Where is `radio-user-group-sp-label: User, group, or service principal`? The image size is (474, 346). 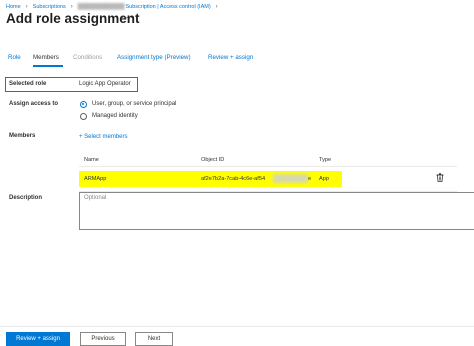 radio-user-group-sp-label: User, group, or service principal is located at coordinates (134, 104).